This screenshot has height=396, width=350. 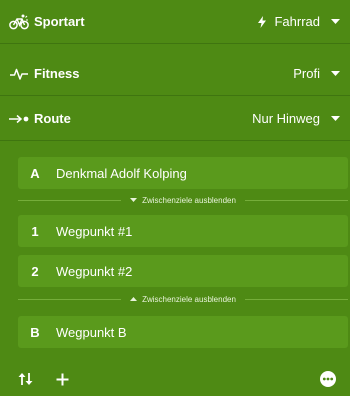 I want to click on waypoint-name: Wegpunkt B, so click(x=91, y=332).